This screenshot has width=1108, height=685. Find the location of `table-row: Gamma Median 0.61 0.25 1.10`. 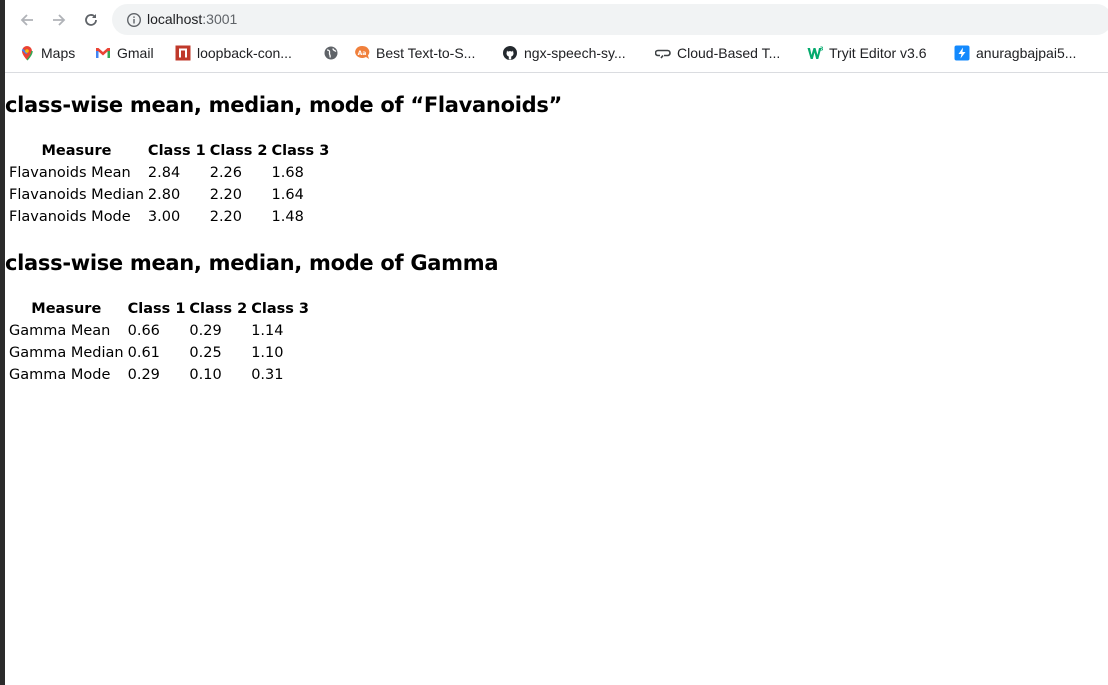

table-row: Gamma Median 0.61 0.25 1.10 is located at coordinates (159, 353).